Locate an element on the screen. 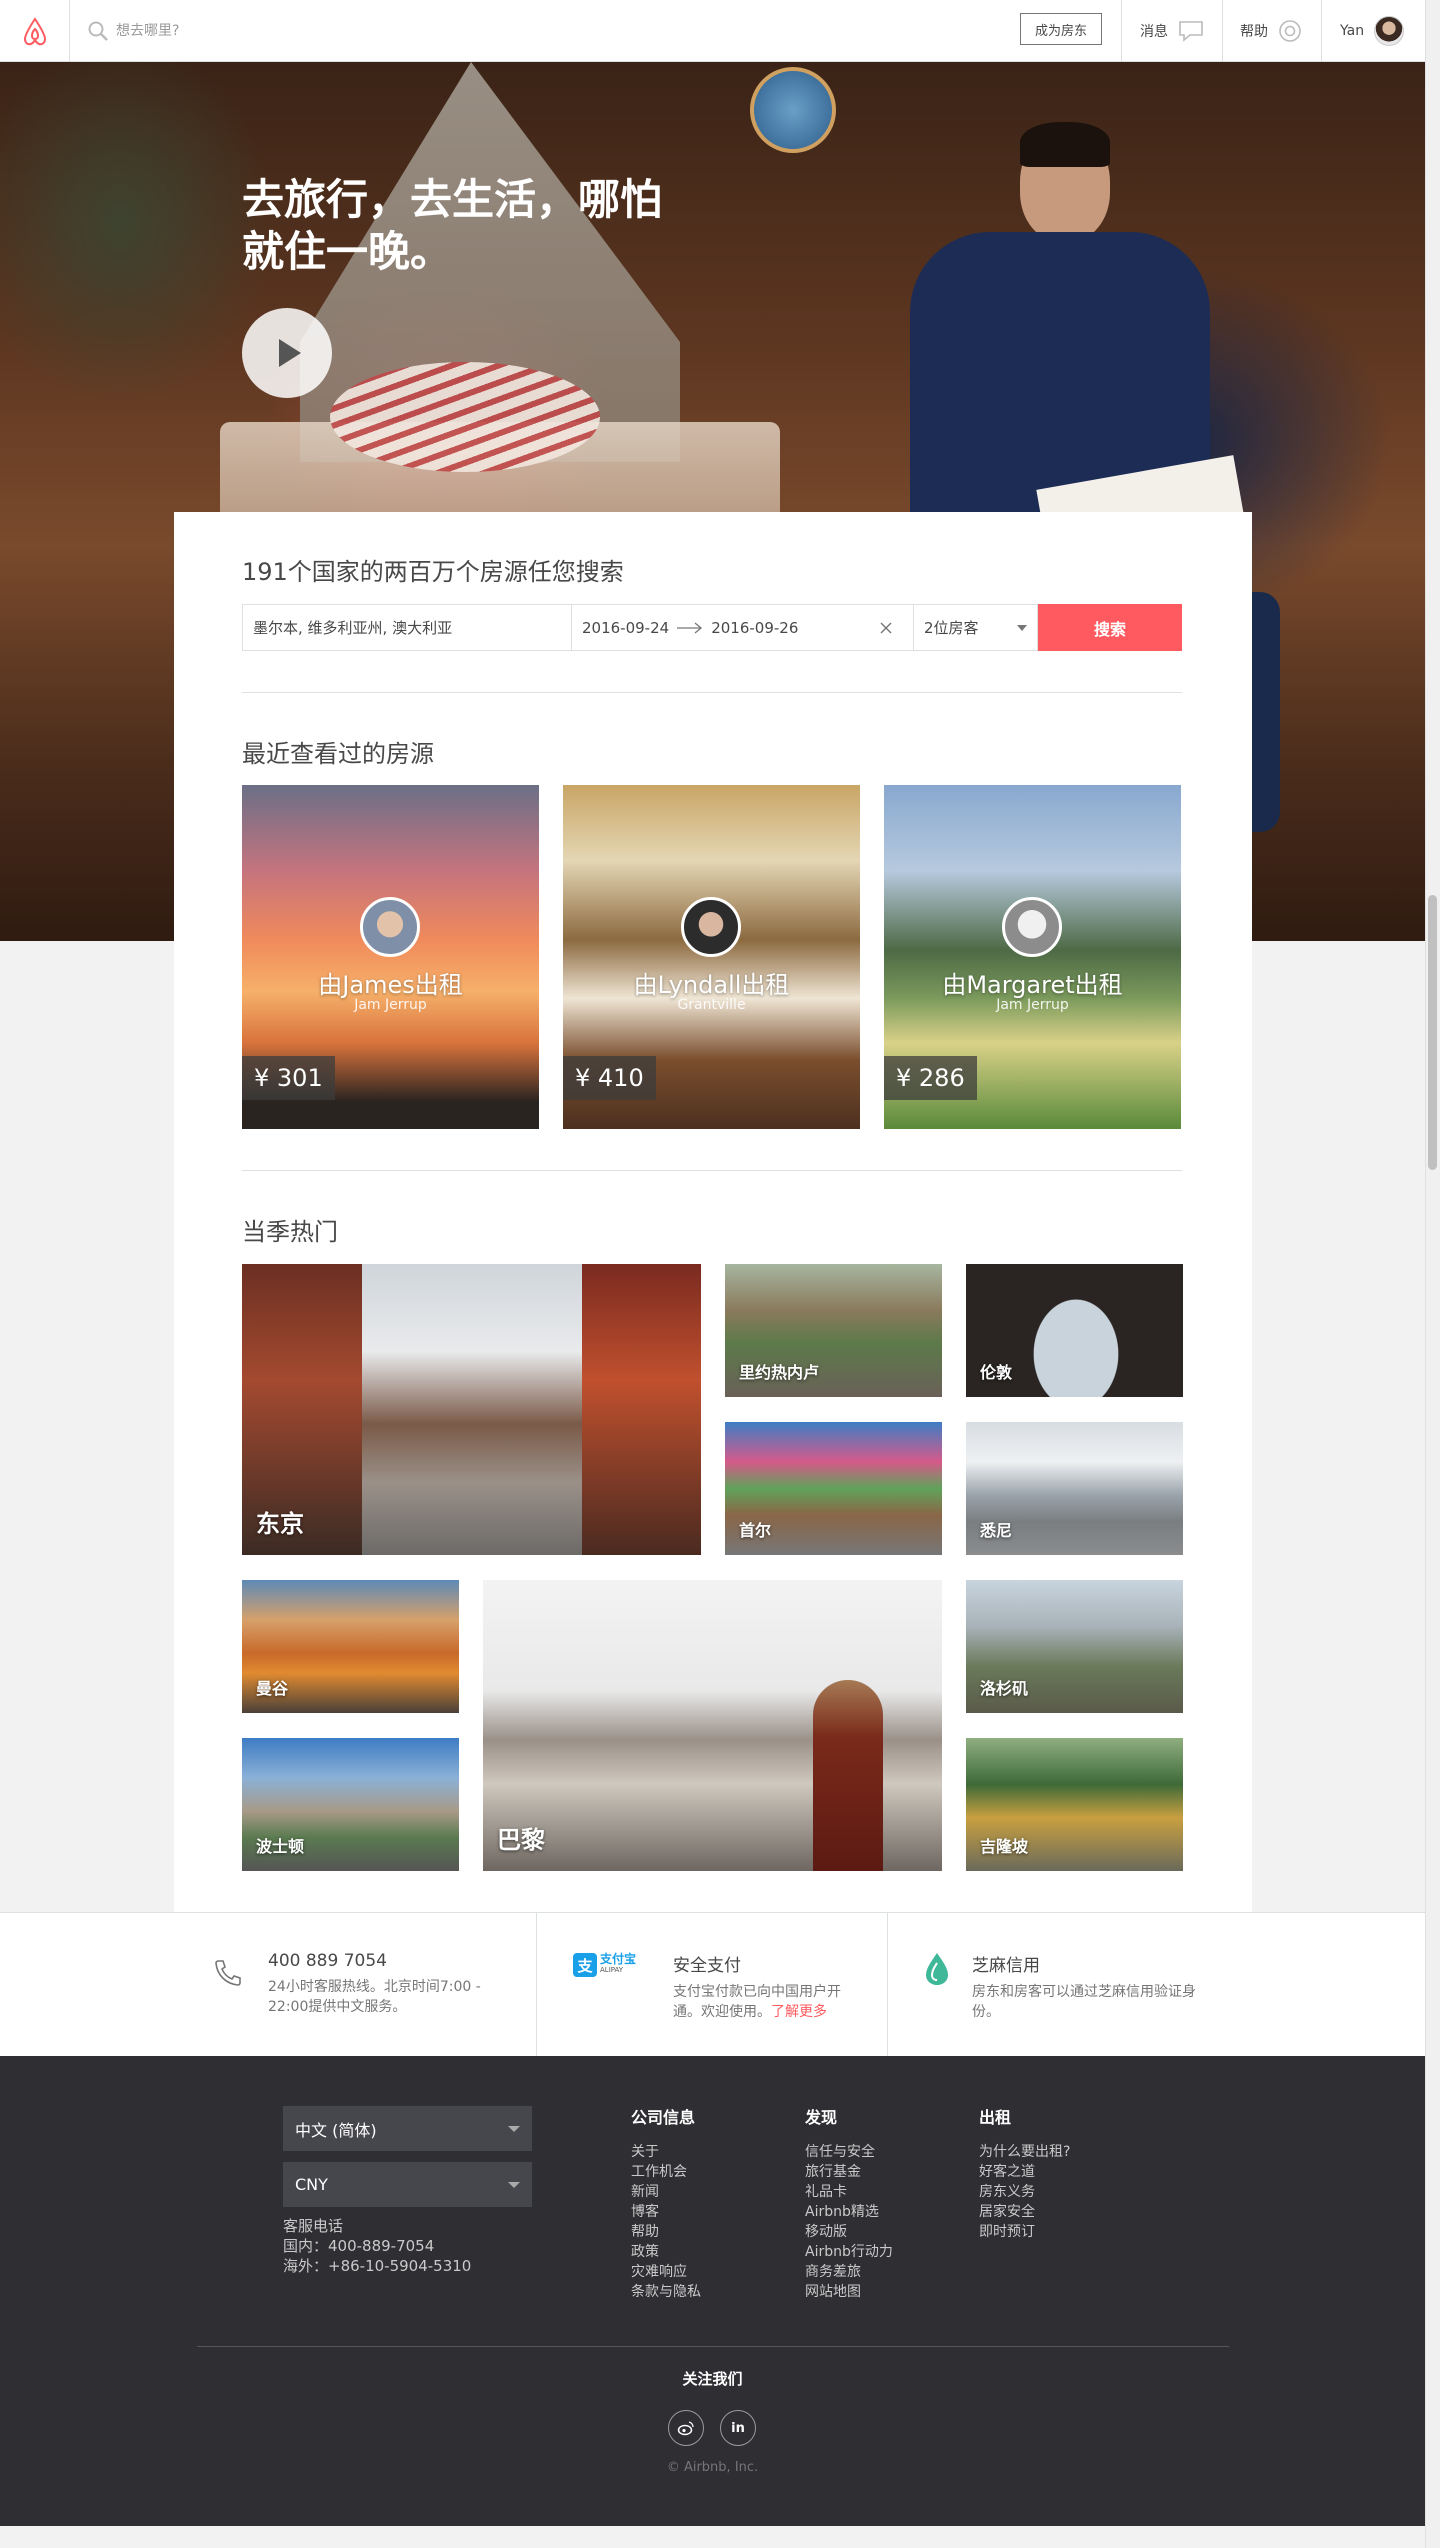 The image size is (1440, 2548). message-bubble-icon is located at coordinates (1191, 31).